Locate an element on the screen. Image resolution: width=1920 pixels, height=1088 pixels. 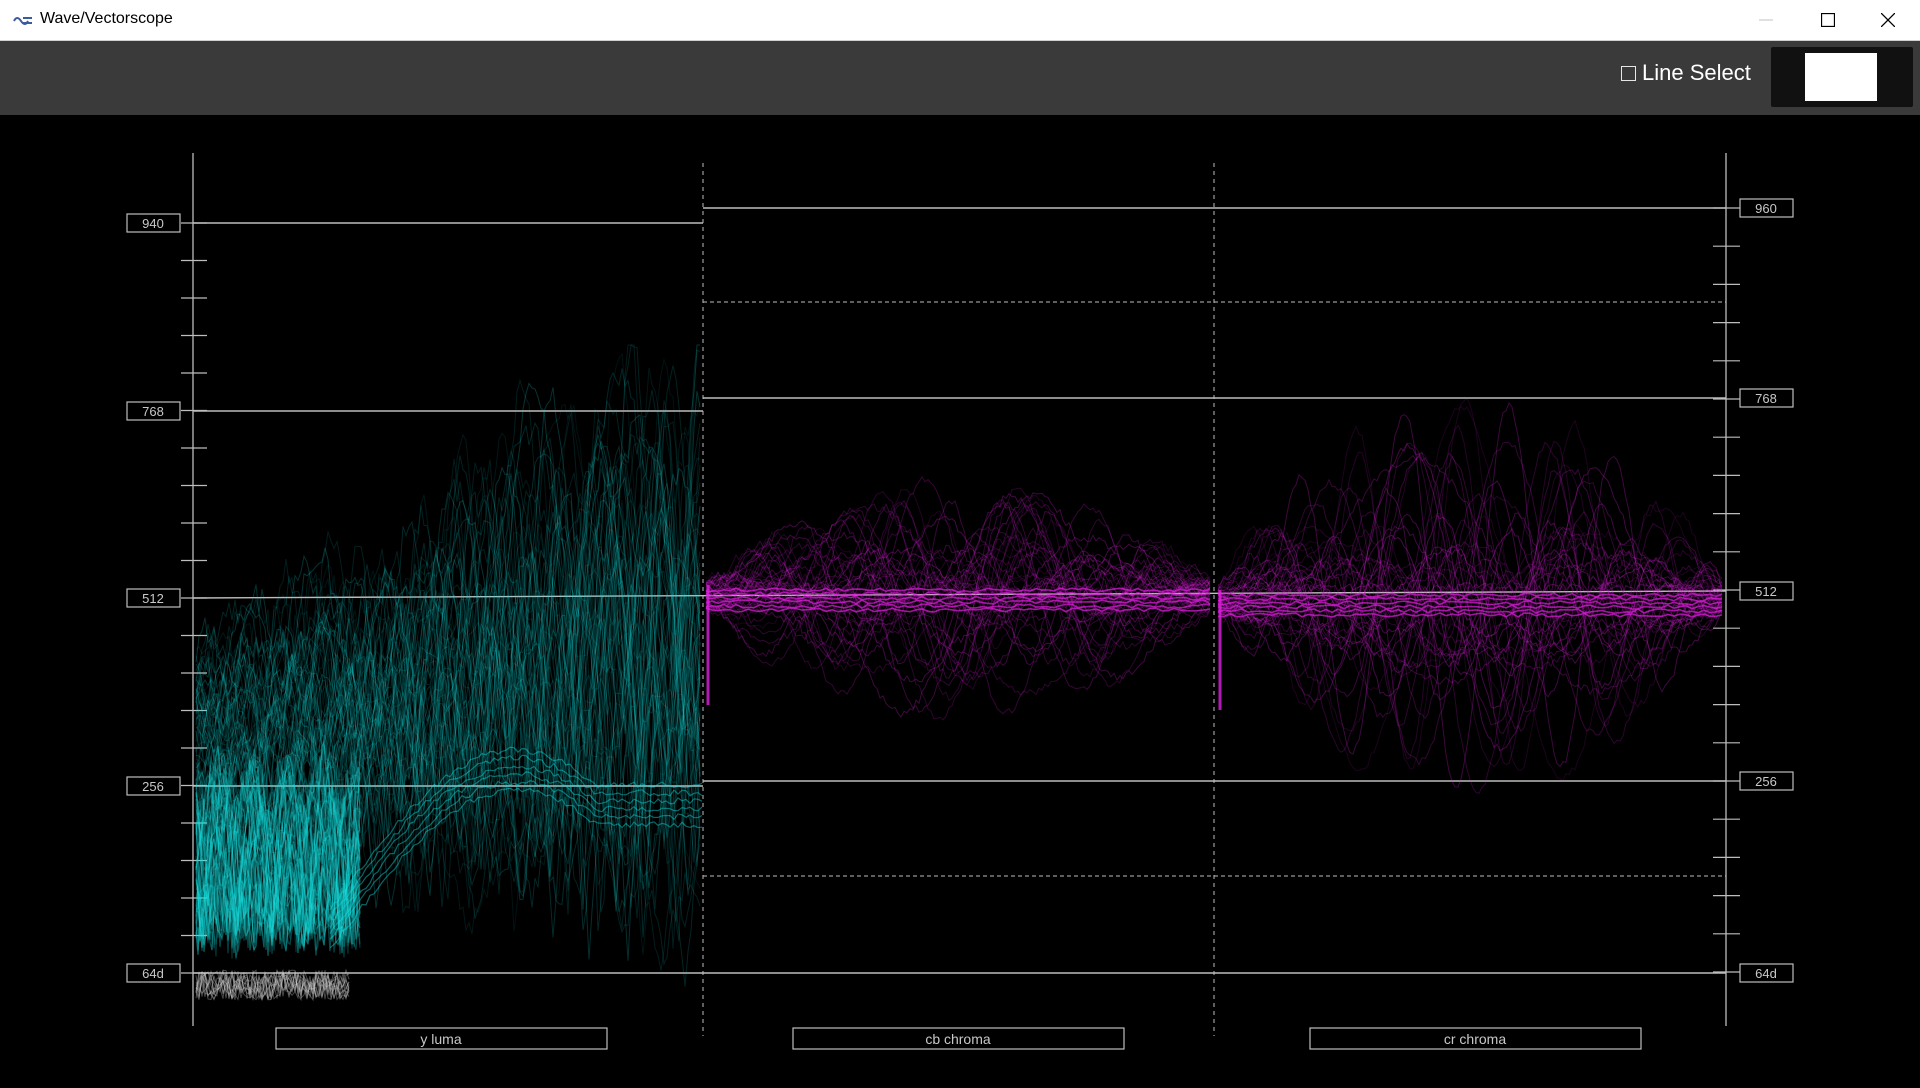
close-icon is located at coordinates (1888, 20).